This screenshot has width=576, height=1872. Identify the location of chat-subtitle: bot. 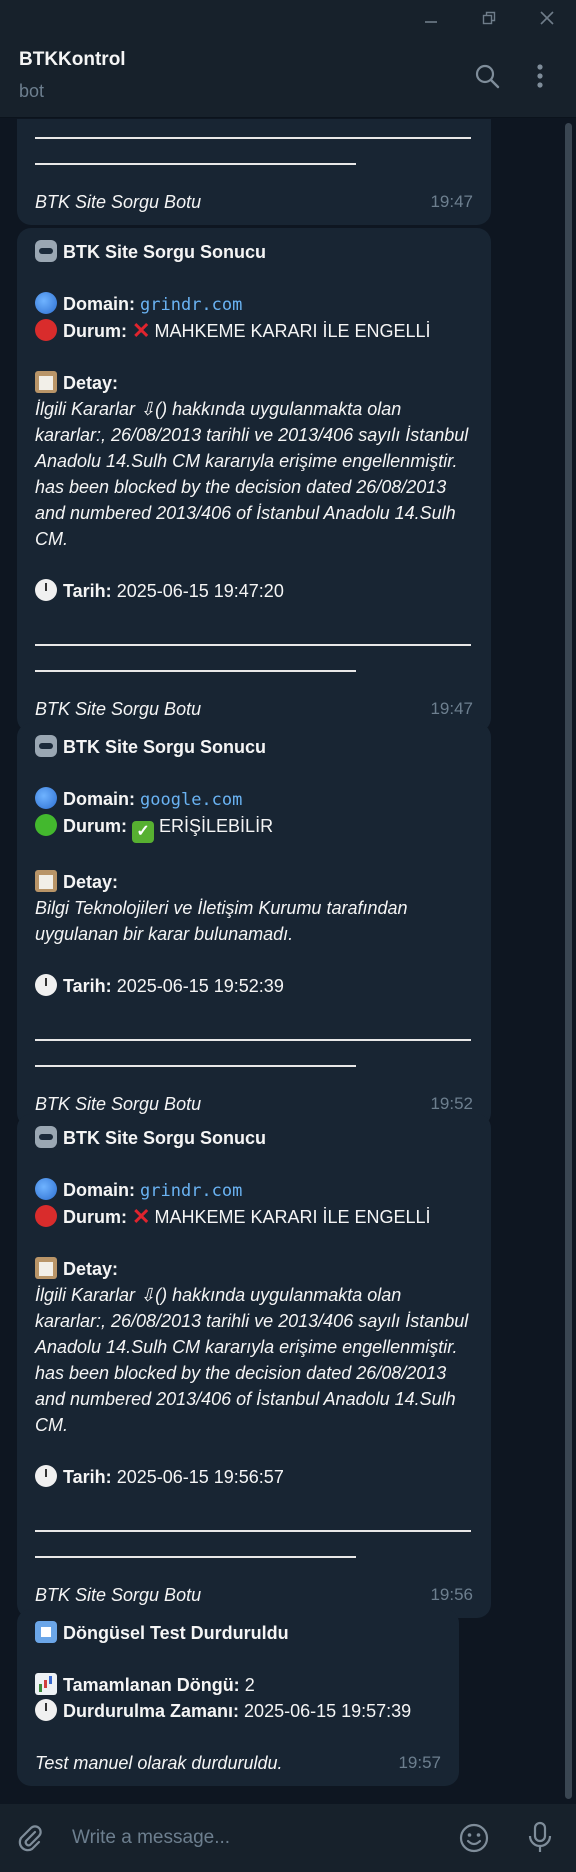
(32, 91).